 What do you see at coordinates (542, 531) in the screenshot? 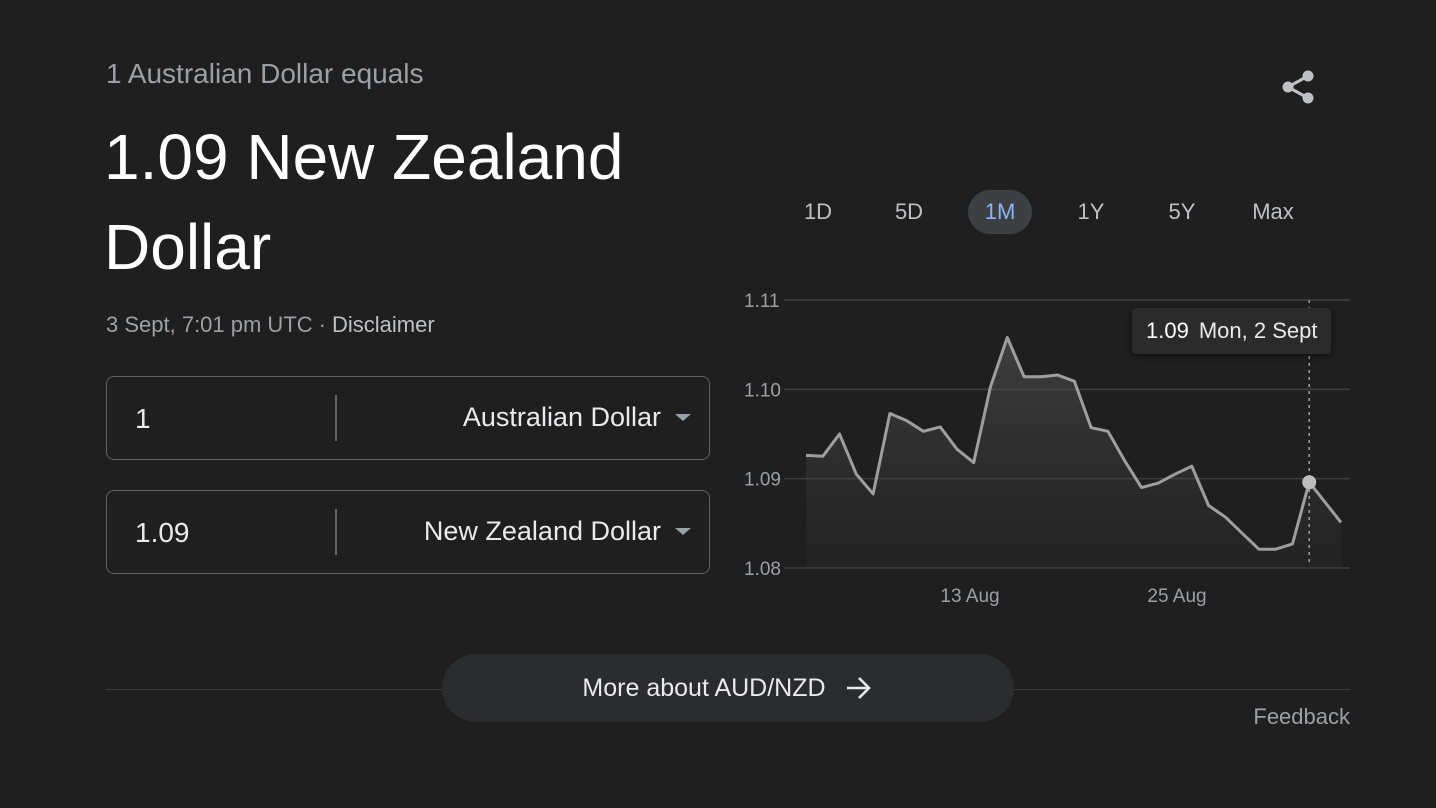
I see `to-currency-label: New Zealand Dollar` at bounding box center [542, 531].